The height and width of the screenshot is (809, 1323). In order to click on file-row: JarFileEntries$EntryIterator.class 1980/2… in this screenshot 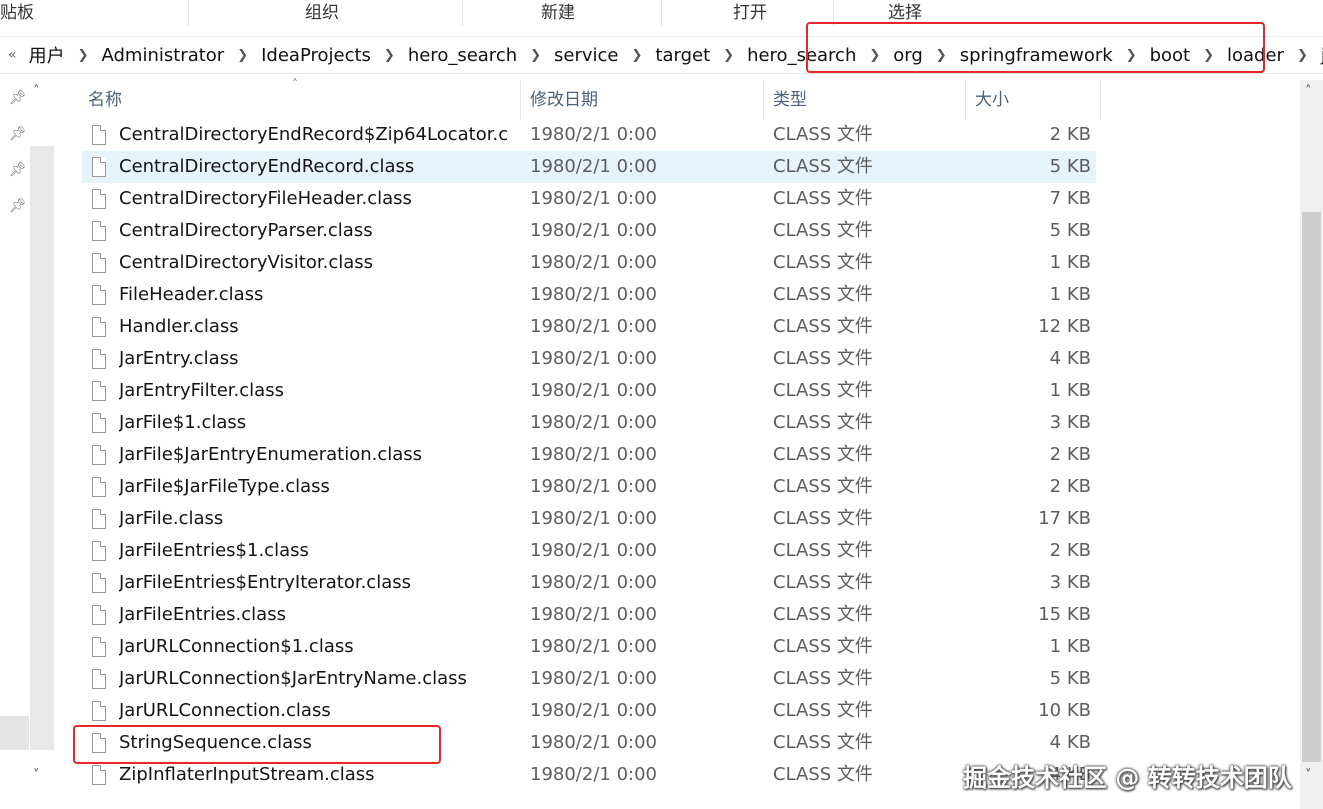, I will do `click(589, 583)`.